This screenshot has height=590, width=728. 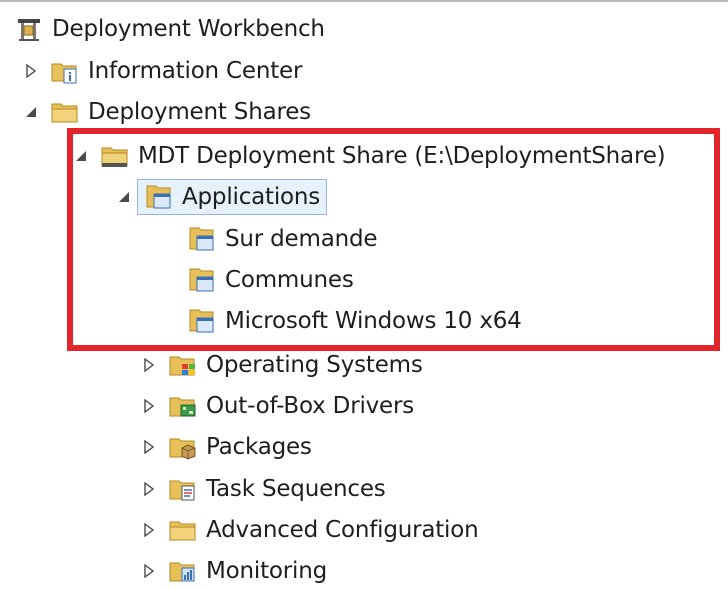 I want to click on tree-item-monitoring: Monitoring, so click(x=233, y=571).